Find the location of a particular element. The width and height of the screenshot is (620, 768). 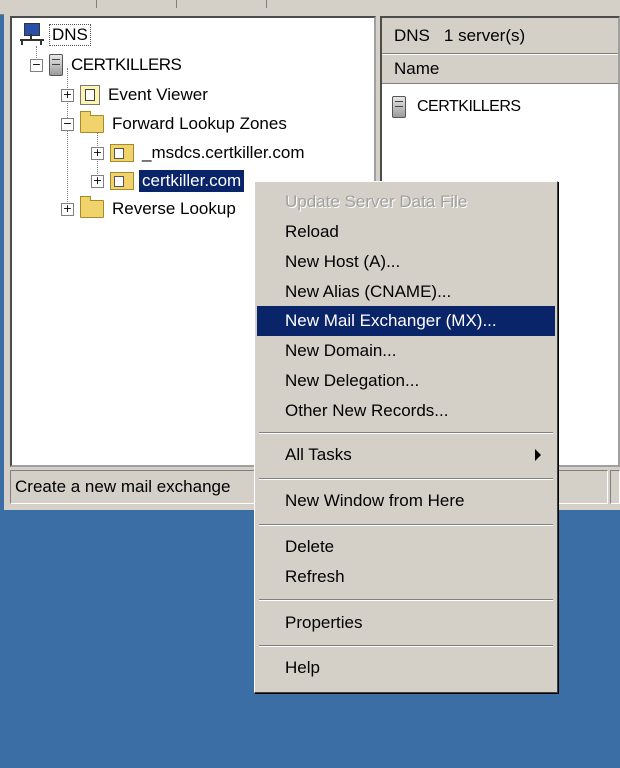

tree-item-server: − CERTKILLERS is located at coordinates (107, 65).